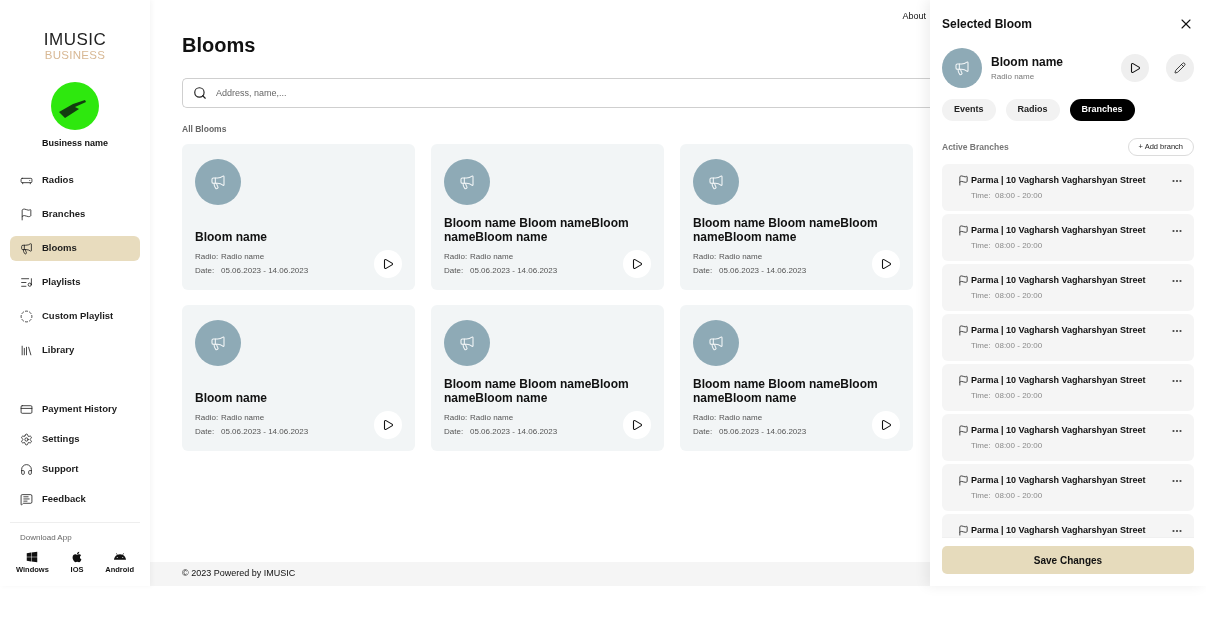 This screenshot has width=1206, height=642. Describe the element at coordinates (1102, 110) in the screenshot. I see `tab: Branches` at that location.